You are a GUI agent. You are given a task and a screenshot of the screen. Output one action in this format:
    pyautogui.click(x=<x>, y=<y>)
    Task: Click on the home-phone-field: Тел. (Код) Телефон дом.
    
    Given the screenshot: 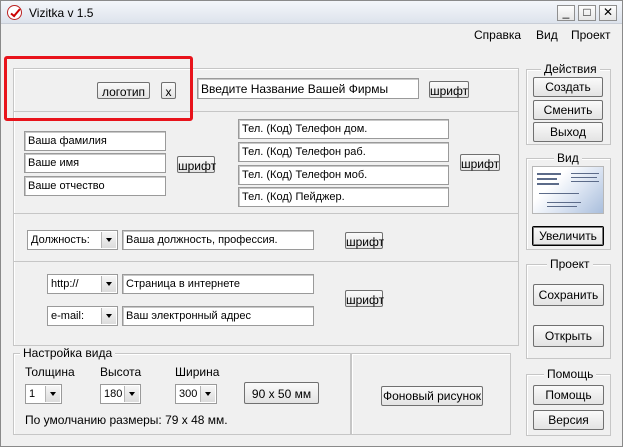 What is the action you would take?
    pyautogui.click(x=343, y=129)
    